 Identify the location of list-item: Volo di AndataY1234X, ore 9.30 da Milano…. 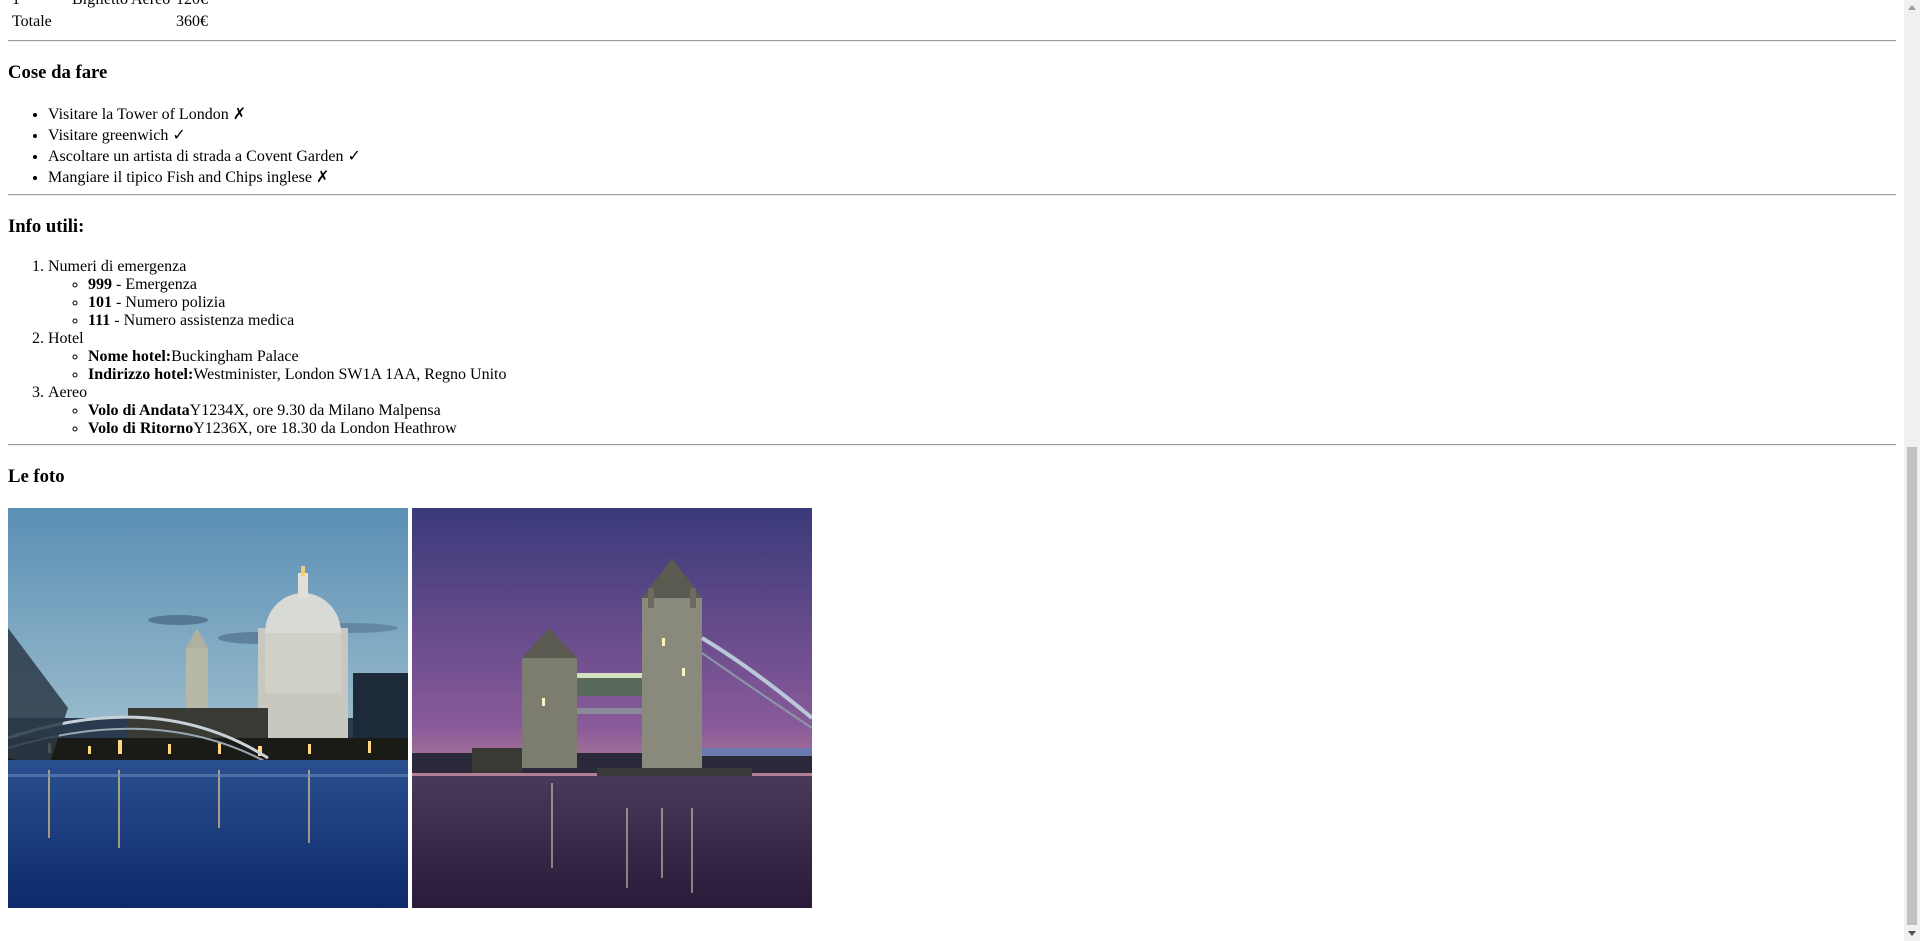
(992, 411).